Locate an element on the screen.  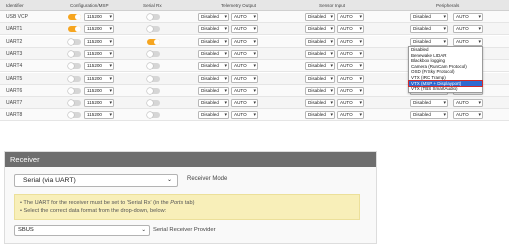
receiver-mode-value: Serial (via UART) is located at coordinates (49, 180).